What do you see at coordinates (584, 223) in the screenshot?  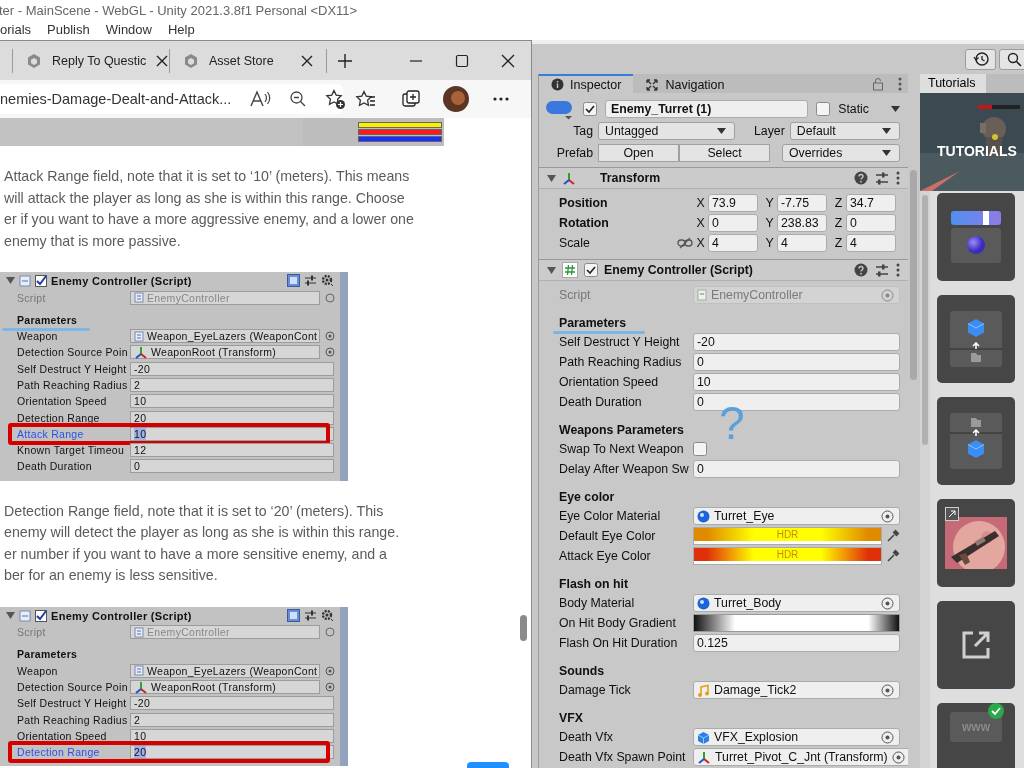 I see `field-label: Rotation` at bounding box center [584, 223].